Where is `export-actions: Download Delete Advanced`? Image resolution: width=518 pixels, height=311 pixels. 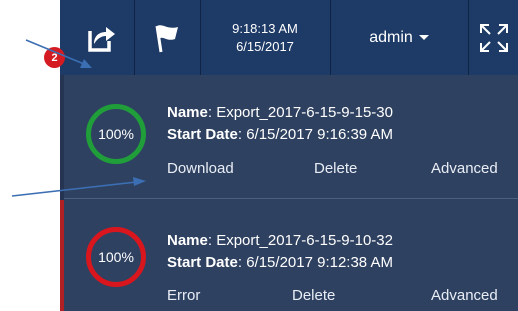
export-actions: Download Delete Advanced is located at coordinates (289, 172).